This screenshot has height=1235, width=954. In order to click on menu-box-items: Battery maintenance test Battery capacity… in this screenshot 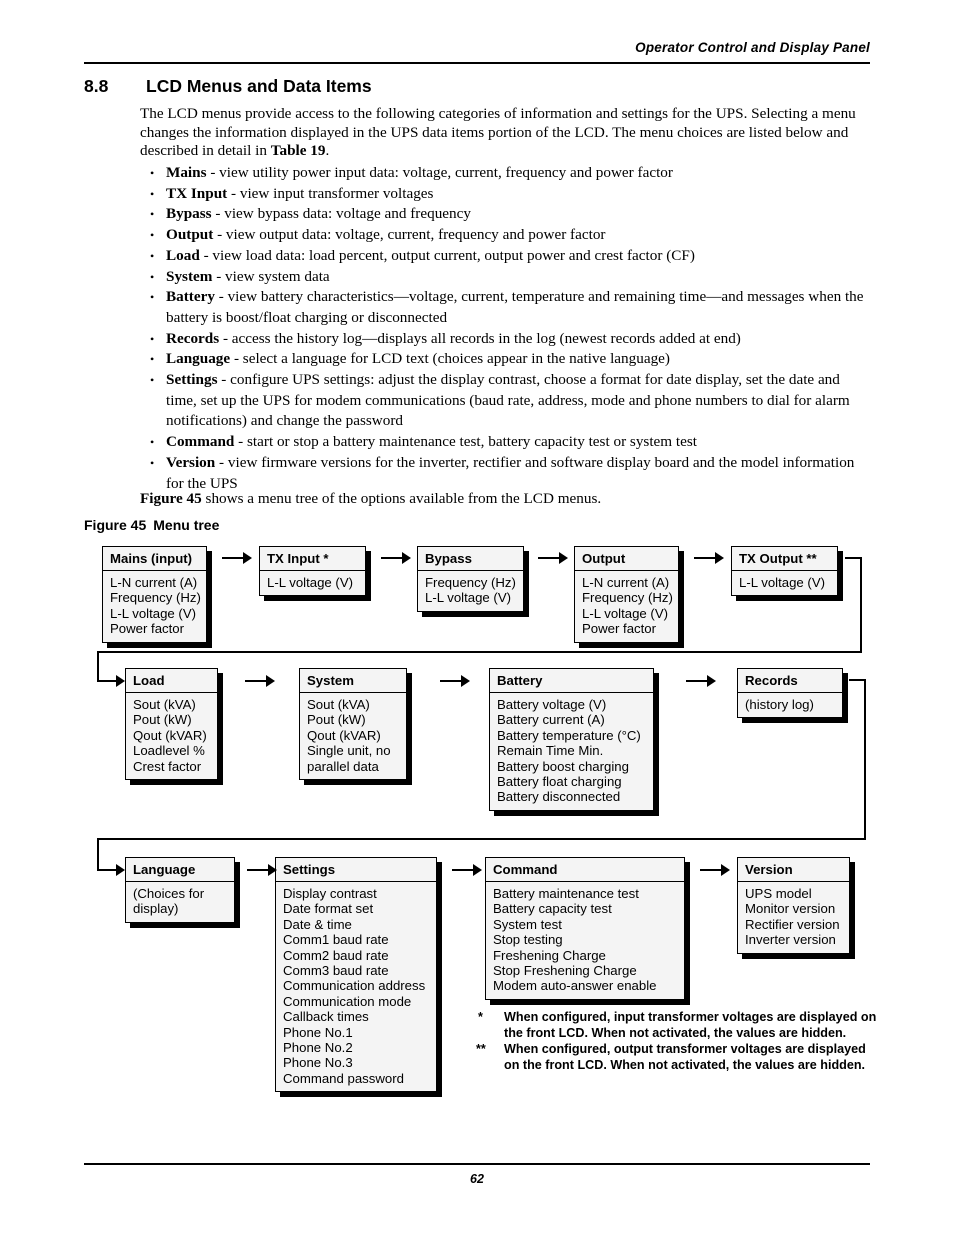, I will do `click(585, 940)`.